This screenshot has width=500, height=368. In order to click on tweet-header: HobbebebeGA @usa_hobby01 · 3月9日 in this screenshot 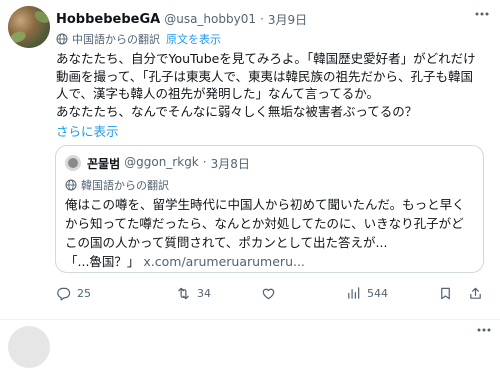, I will do `click(181, 19)`.